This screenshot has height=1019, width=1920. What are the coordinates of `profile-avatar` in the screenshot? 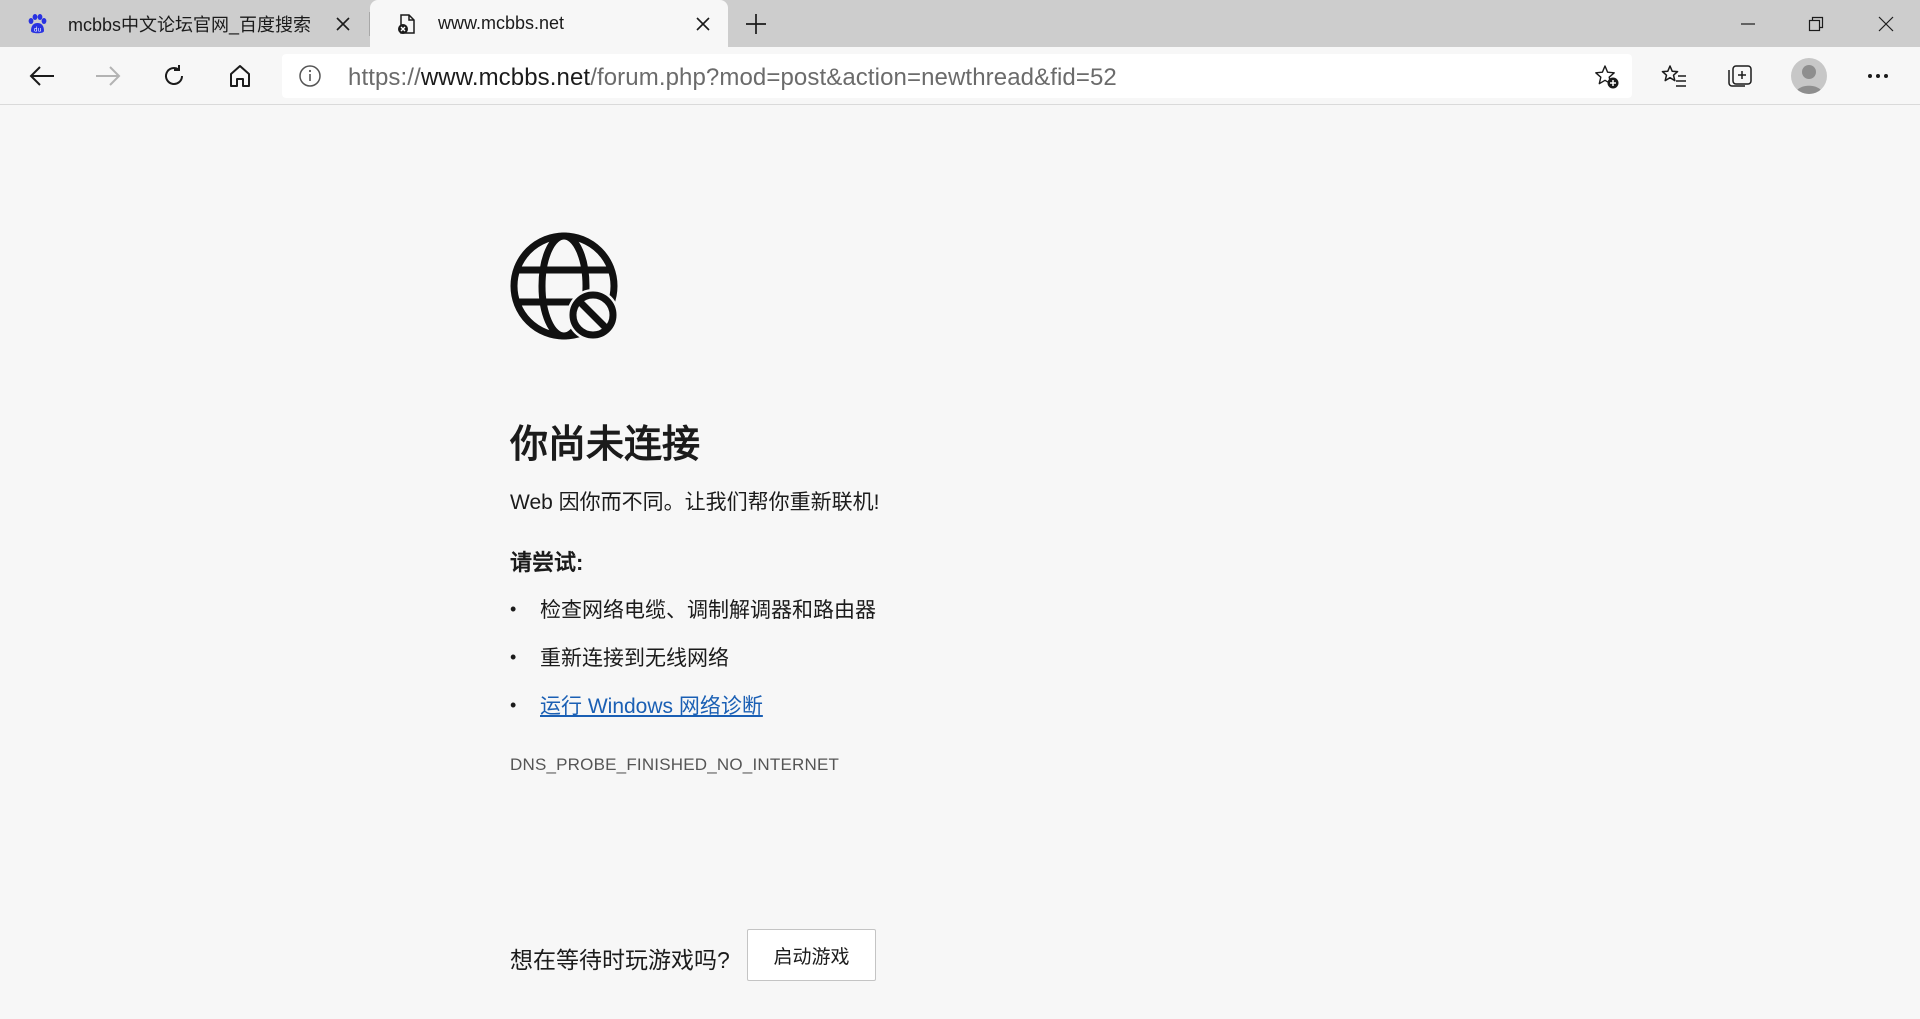 It's located at (1809, 76).